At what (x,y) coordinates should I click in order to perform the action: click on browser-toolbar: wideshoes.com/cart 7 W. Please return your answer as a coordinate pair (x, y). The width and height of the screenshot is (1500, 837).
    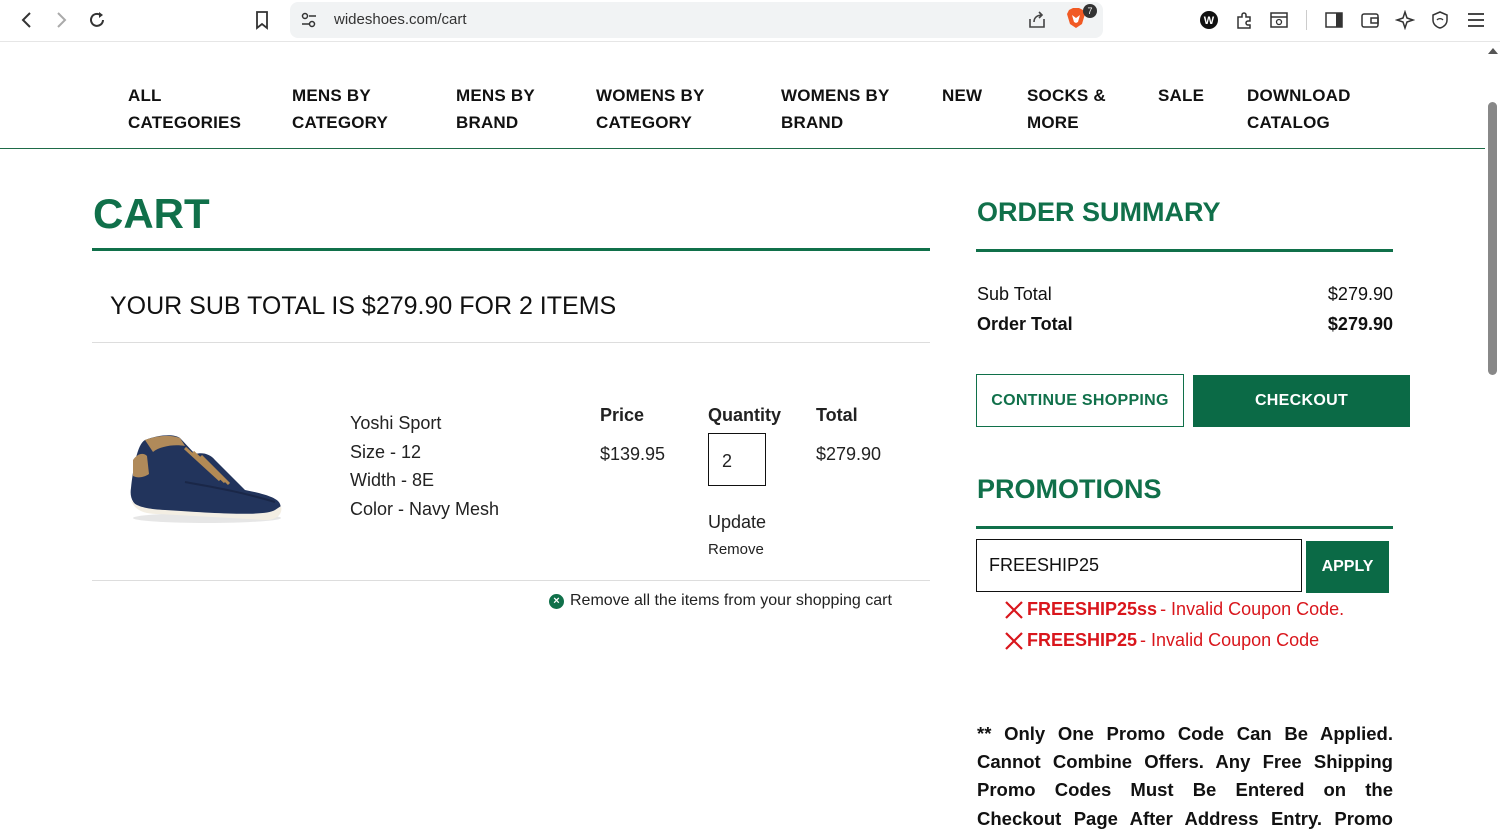
    Looking at the image, I should click on (750, 21).